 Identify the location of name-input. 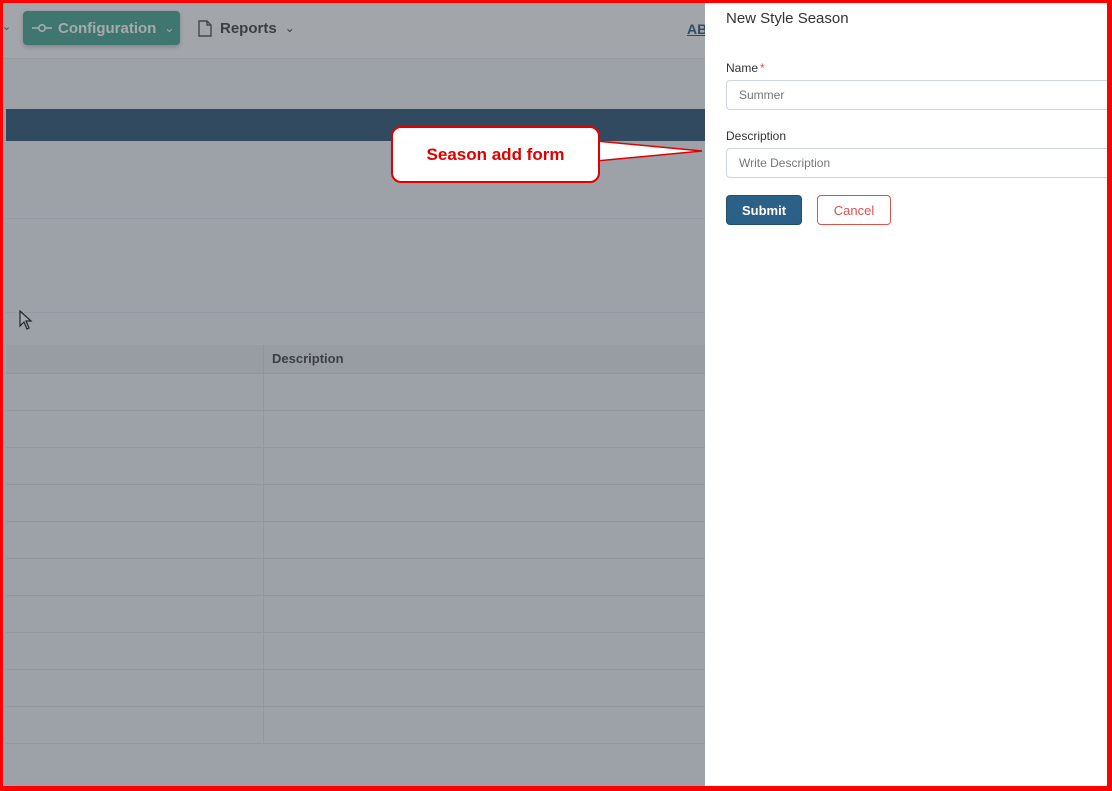
(919, 95).